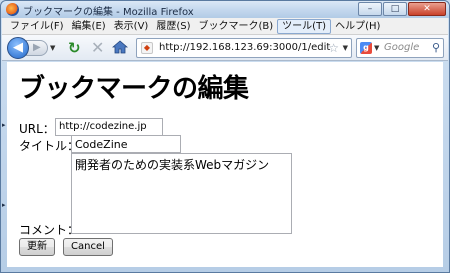 This screenshot has height=273, width=450. What do you see at coordinates (109, 127) in the screenshot?
I see `url-input: http://codezine.jp` at bounding box center [109, 127].